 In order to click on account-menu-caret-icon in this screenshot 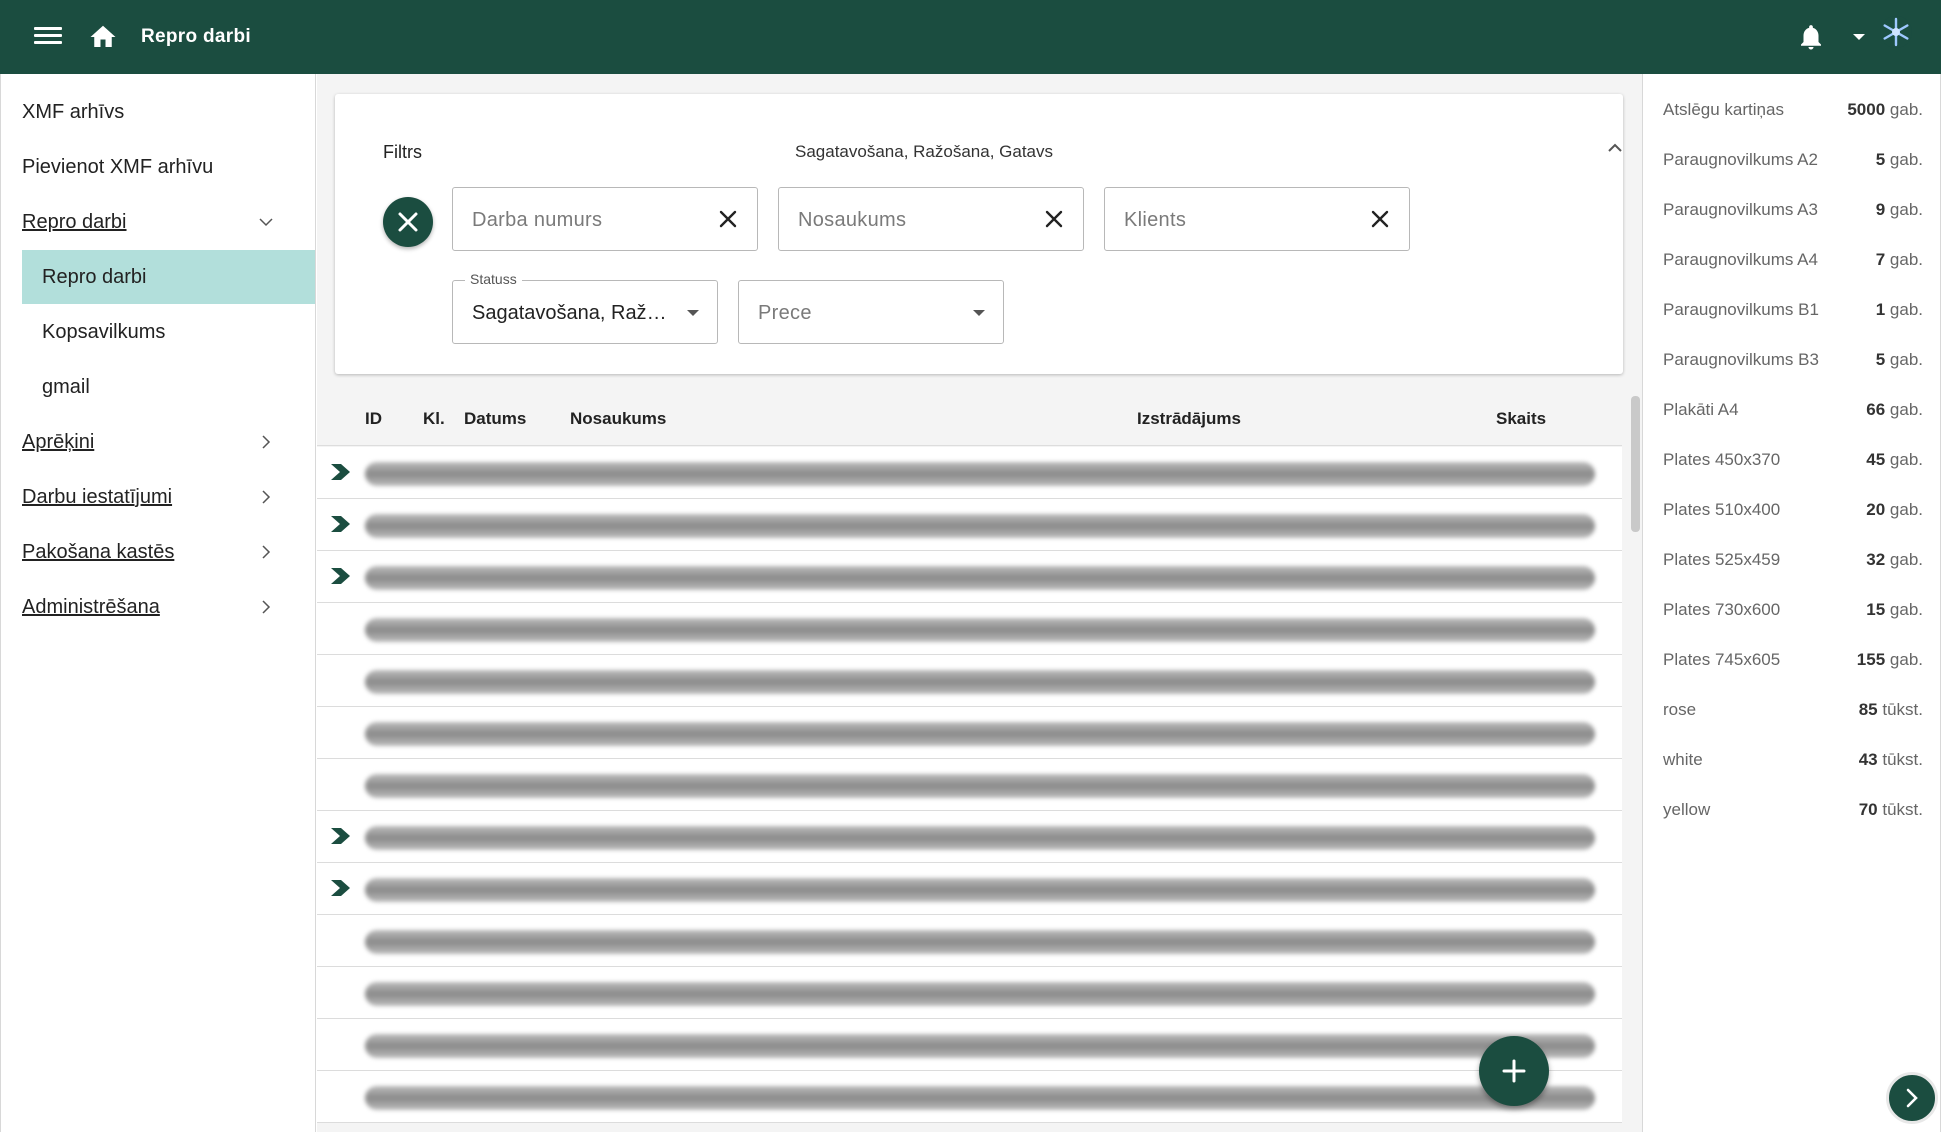, I will do `click(1859, 37)`.